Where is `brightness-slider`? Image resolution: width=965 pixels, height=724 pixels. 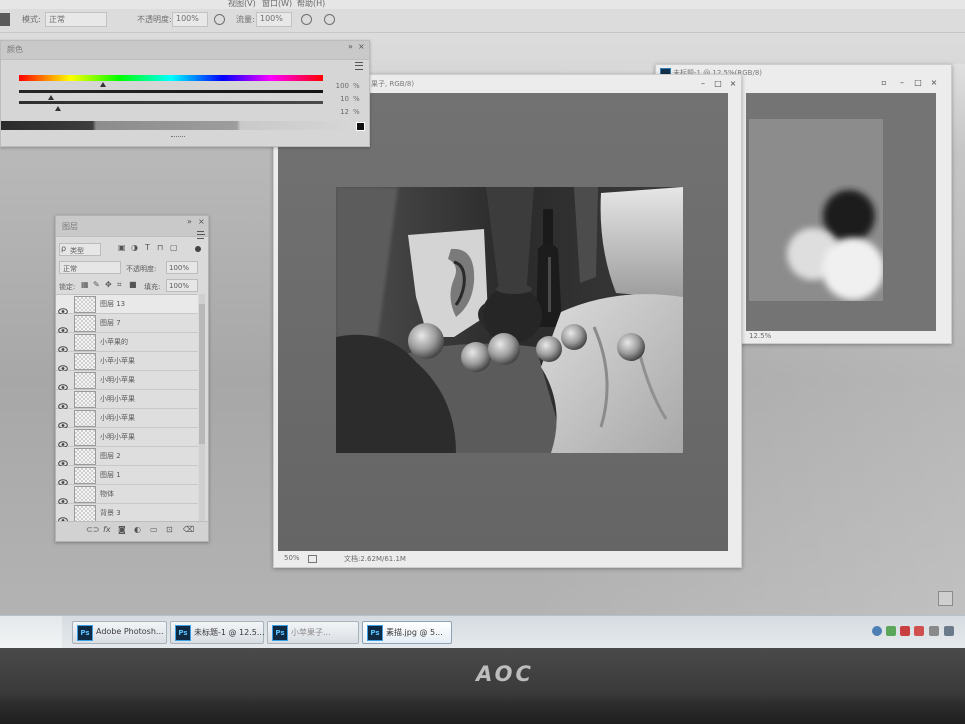
brightness-slider is located at coordinates (171, 102).